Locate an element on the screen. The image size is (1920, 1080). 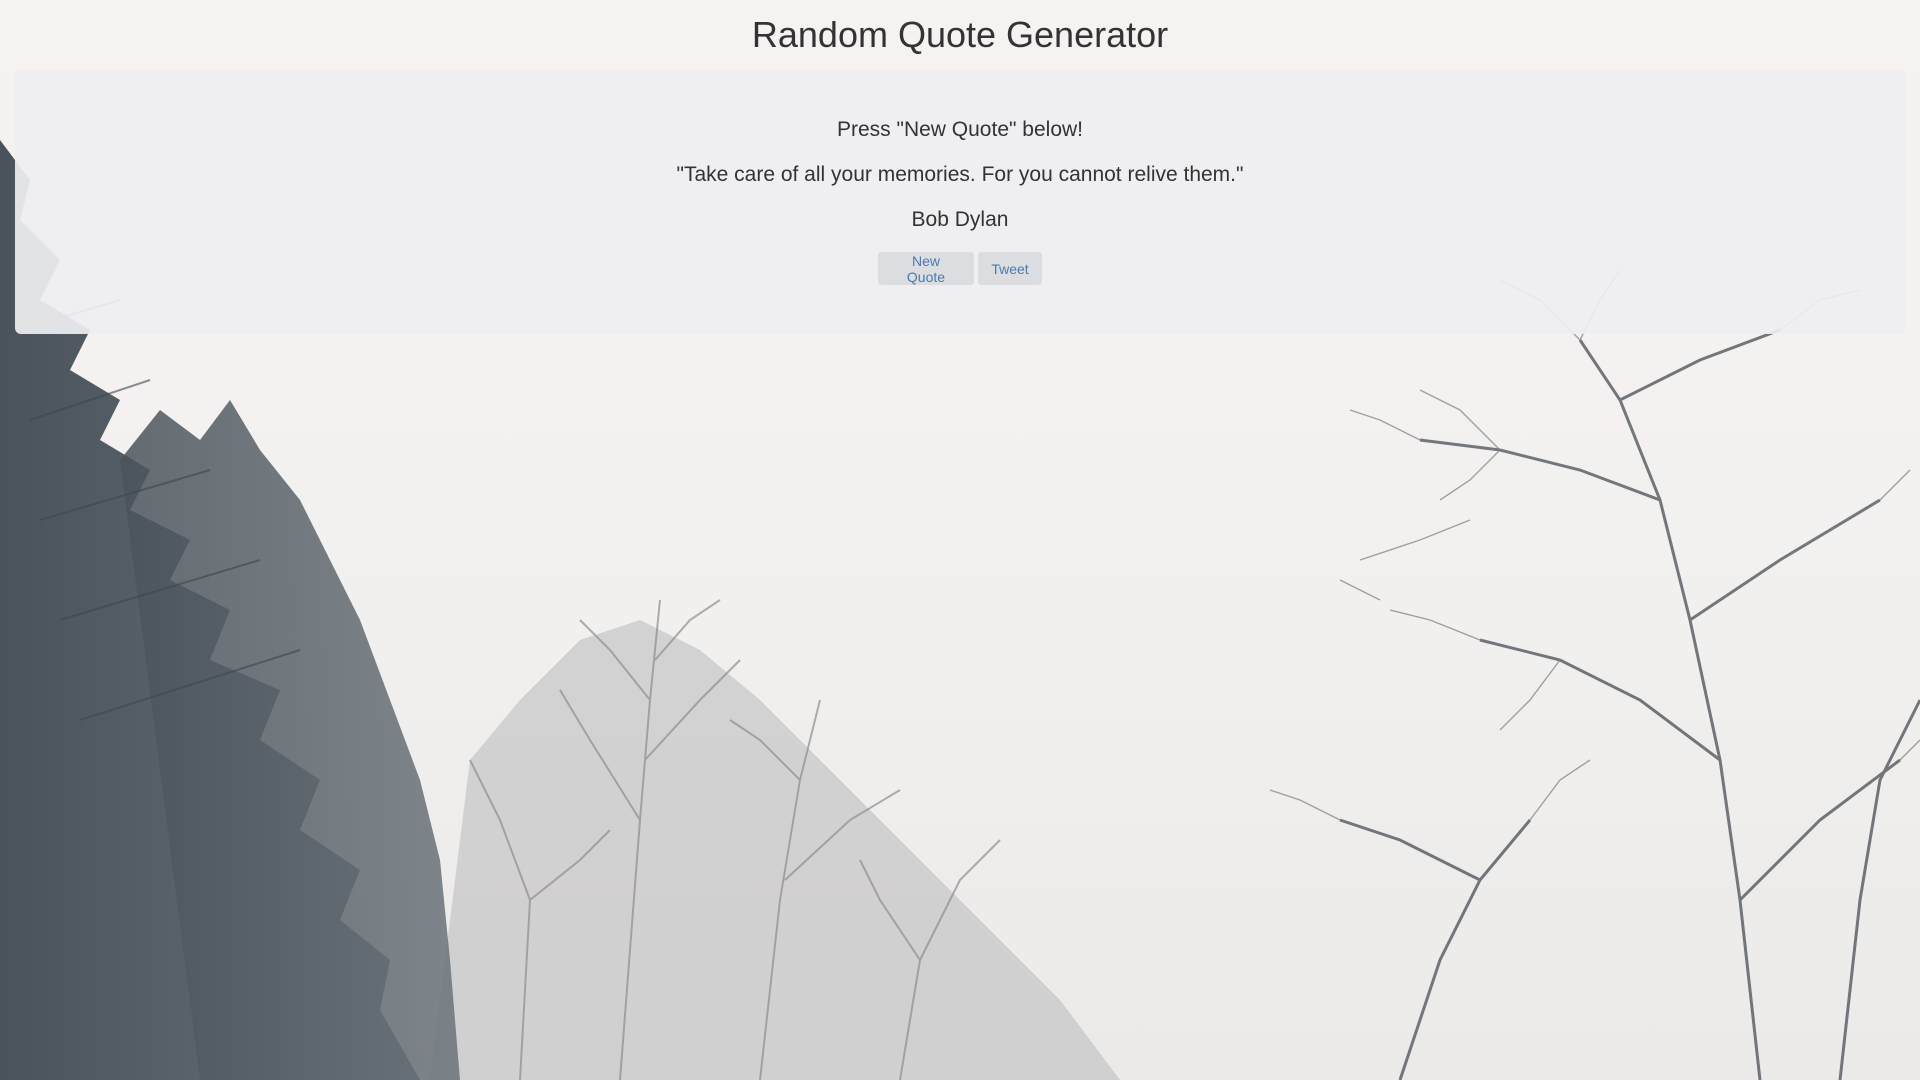
tweet-button: Tweet is located at coordinates (1010, 268).